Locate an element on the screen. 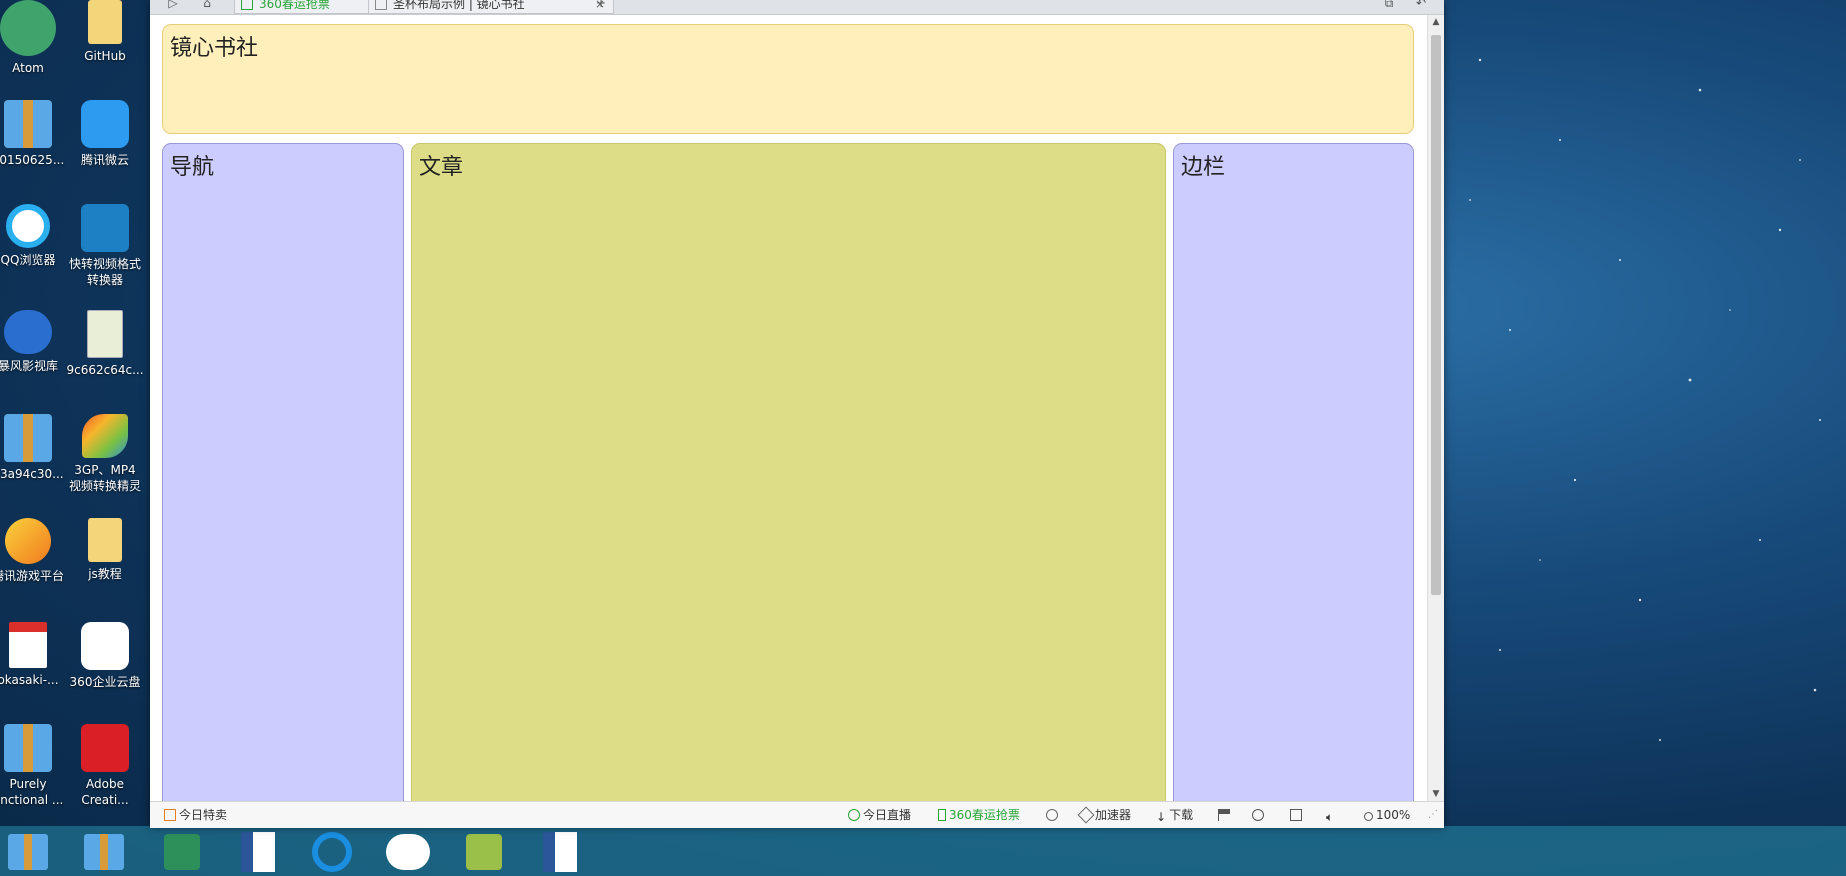 This screenshot has height=876, width=1846. download-arrow-icon: ↓ is located at coordinates (1161, 817).